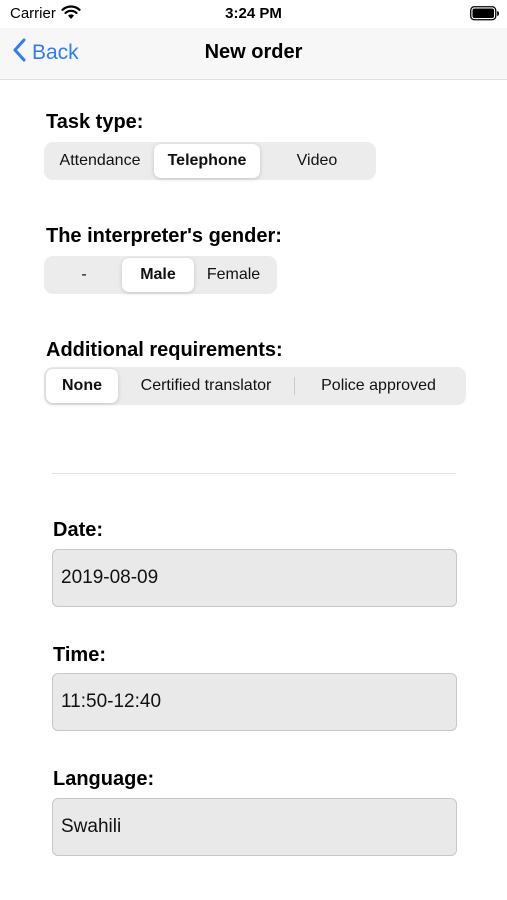 The width and height of the screenshot is (507, 900). I want to click on segment-certified-translator: Certified translator, so click(206, 386).